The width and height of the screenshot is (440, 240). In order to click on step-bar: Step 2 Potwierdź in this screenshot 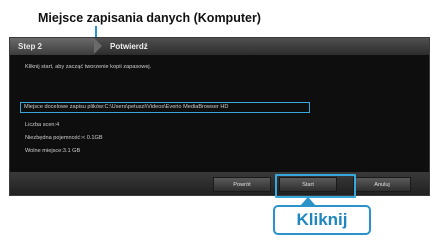, I will do `click(219, 46)`.